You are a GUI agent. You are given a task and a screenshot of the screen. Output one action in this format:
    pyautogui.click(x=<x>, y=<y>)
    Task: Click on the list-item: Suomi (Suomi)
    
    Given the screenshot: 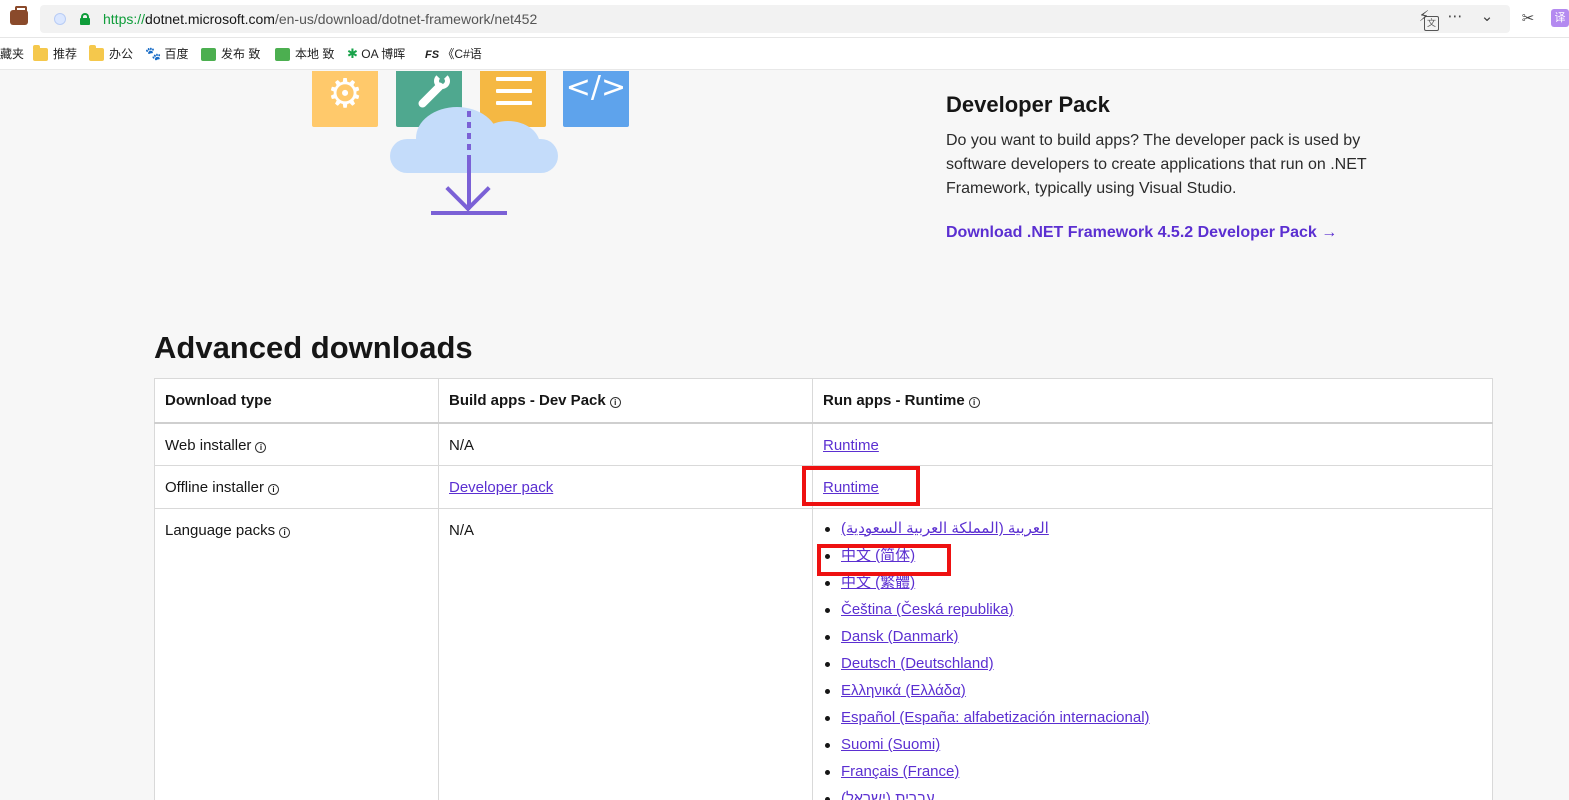 What is the action you would take?
    pyautogui.click(x=1153, y=748)
    